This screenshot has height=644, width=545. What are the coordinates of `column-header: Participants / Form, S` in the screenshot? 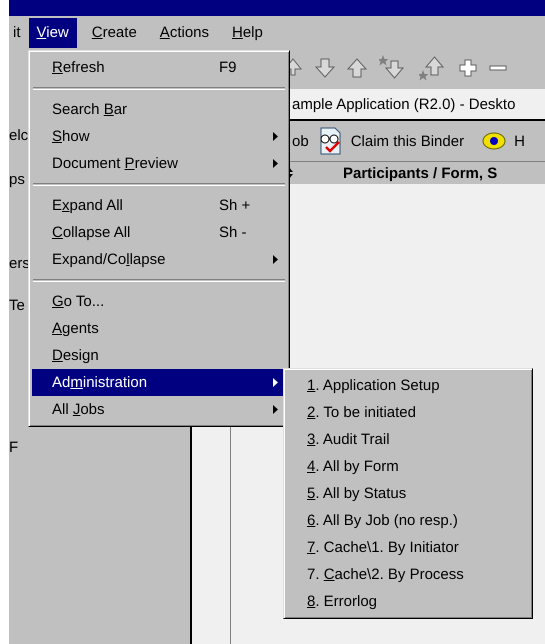 It's located at (420, 173).